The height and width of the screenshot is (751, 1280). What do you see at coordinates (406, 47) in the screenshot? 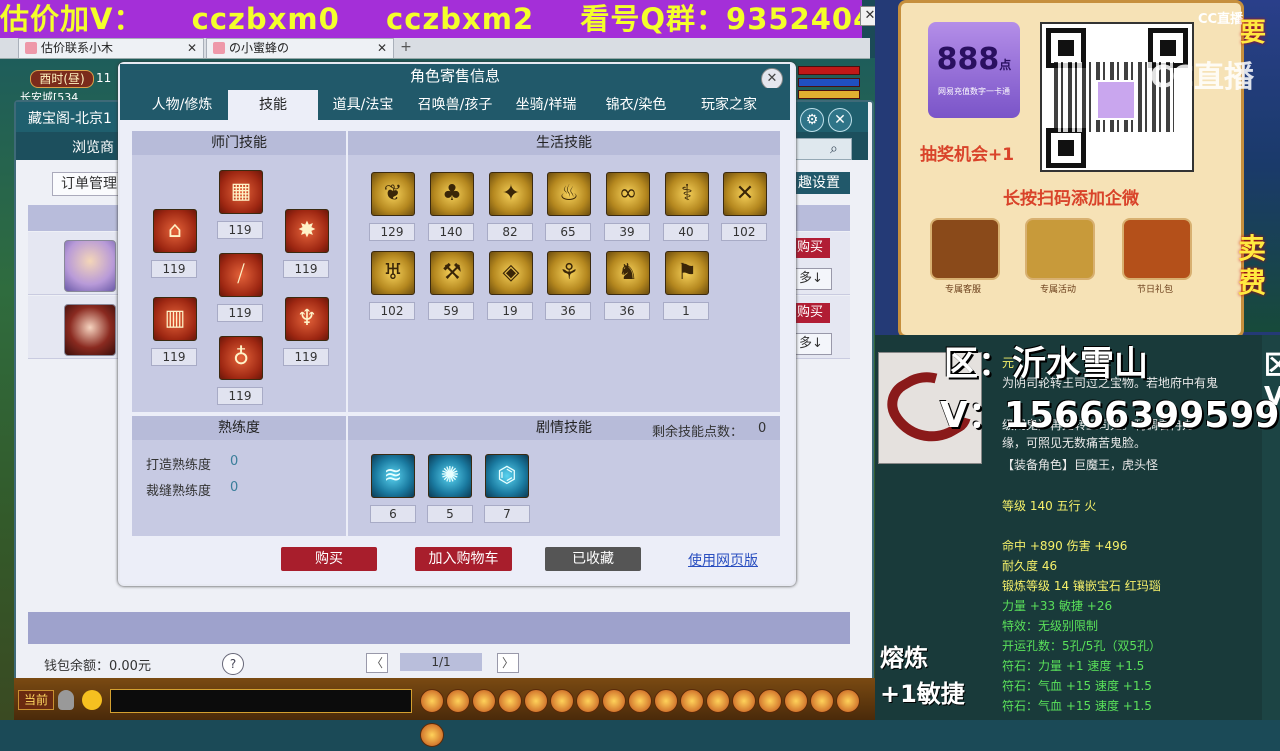
I see `new-tab-button: +` at bounding box center [406, 47].